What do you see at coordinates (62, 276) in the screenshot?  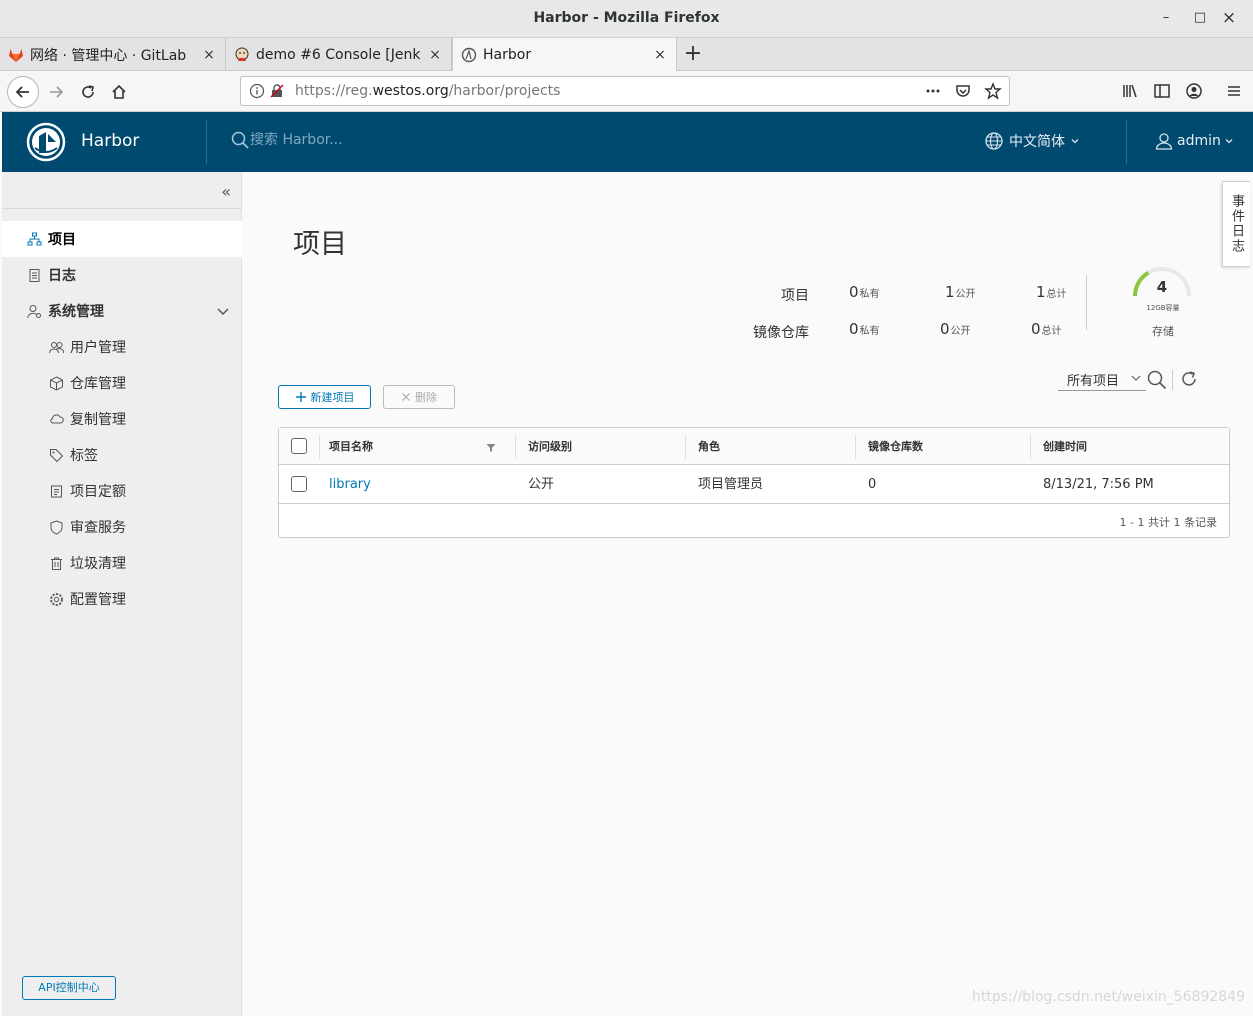 I see `sidebar-item-label: 日志` at bounding box center [62, 276].